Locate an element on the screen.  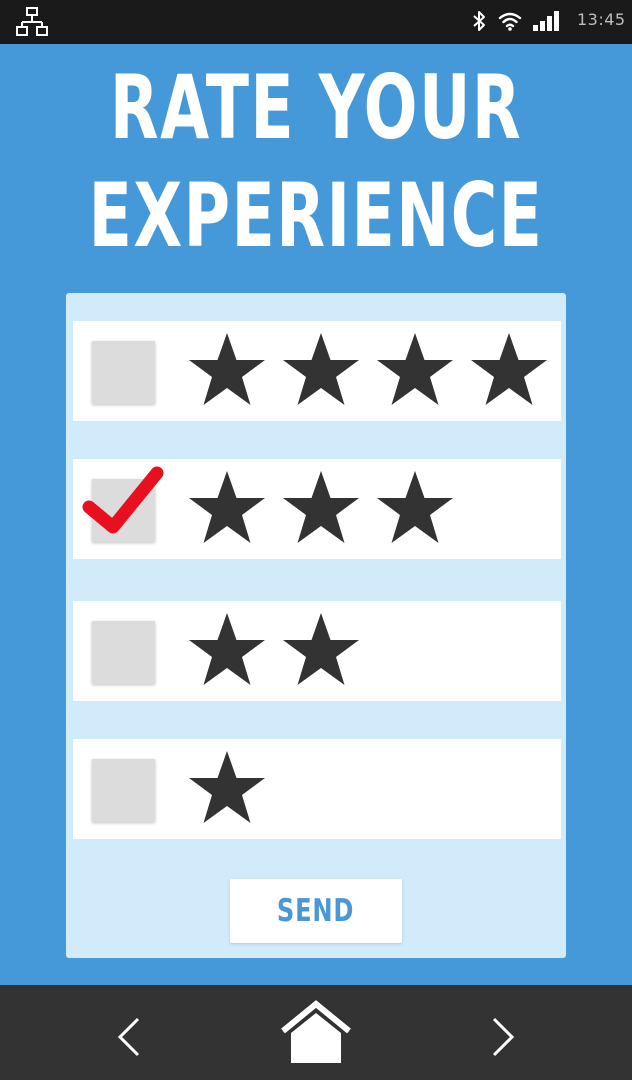
forward-arrow-icon is located at coordinates (502, 1037).